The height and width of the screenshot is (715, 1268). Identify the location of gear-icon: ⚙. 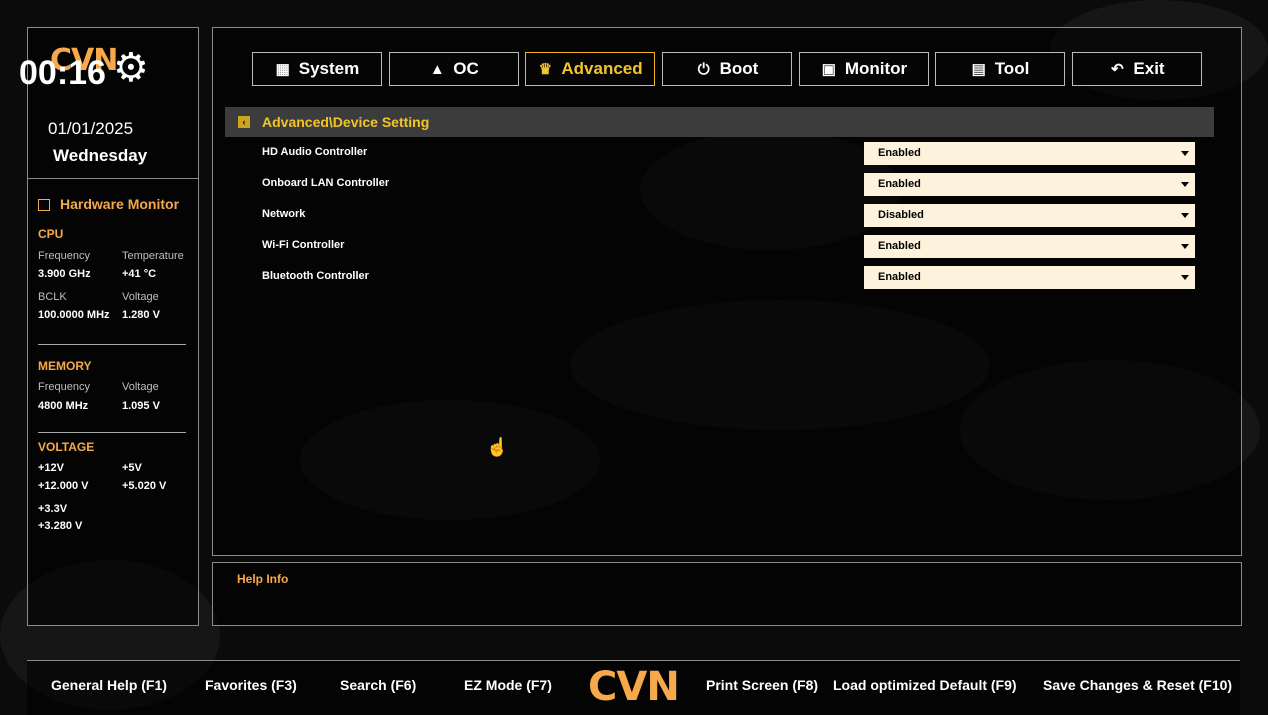
(131, 68).